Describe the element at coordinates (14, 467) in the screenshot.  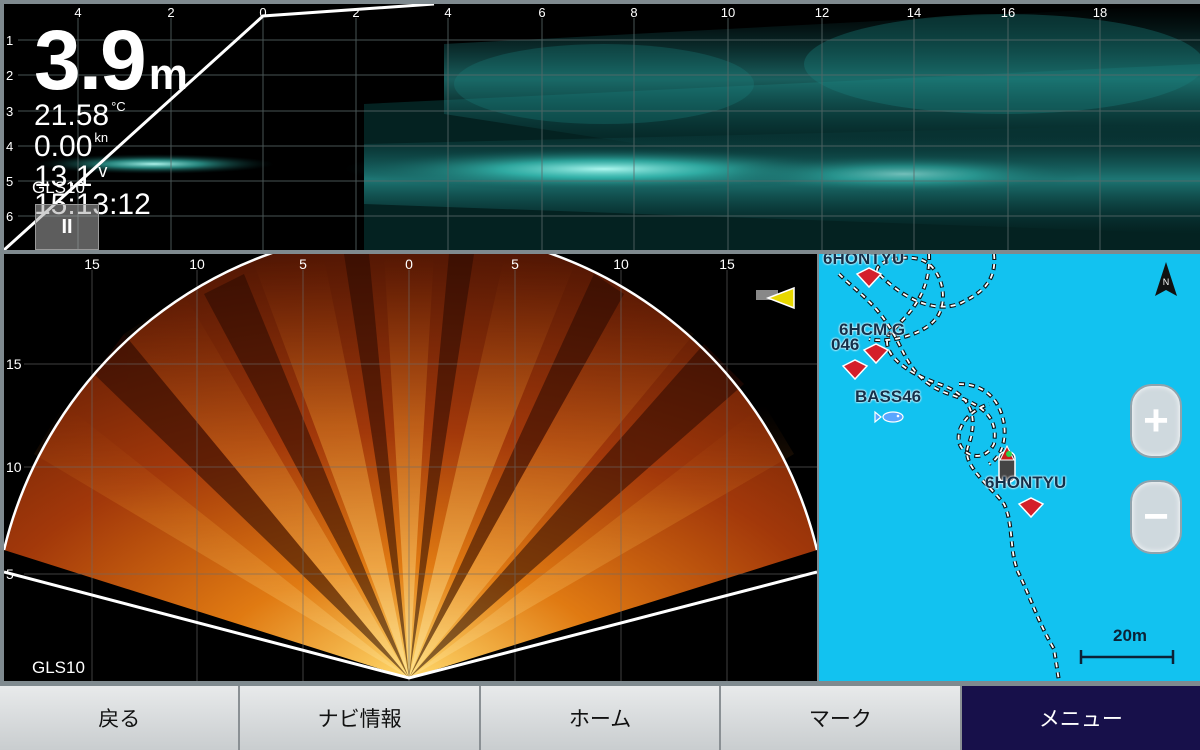
I see `livescope-y-tick: 10` at that location.